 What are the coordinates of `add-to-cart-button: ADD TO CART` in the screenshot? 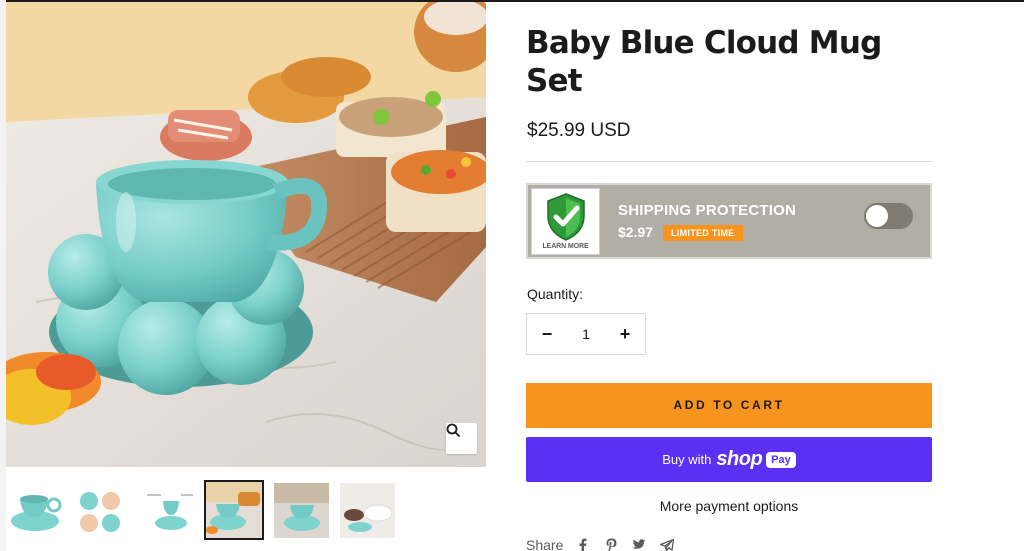 It's located at (729, 405).